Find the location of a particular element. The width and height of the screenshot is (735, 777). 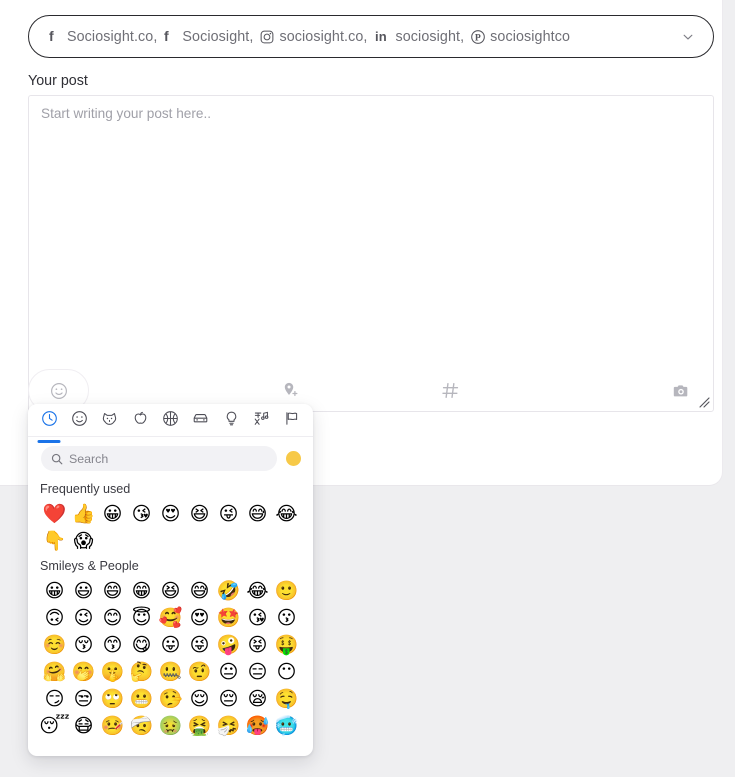

emoji-cell: 😪 is located at coordinates (257, 699).